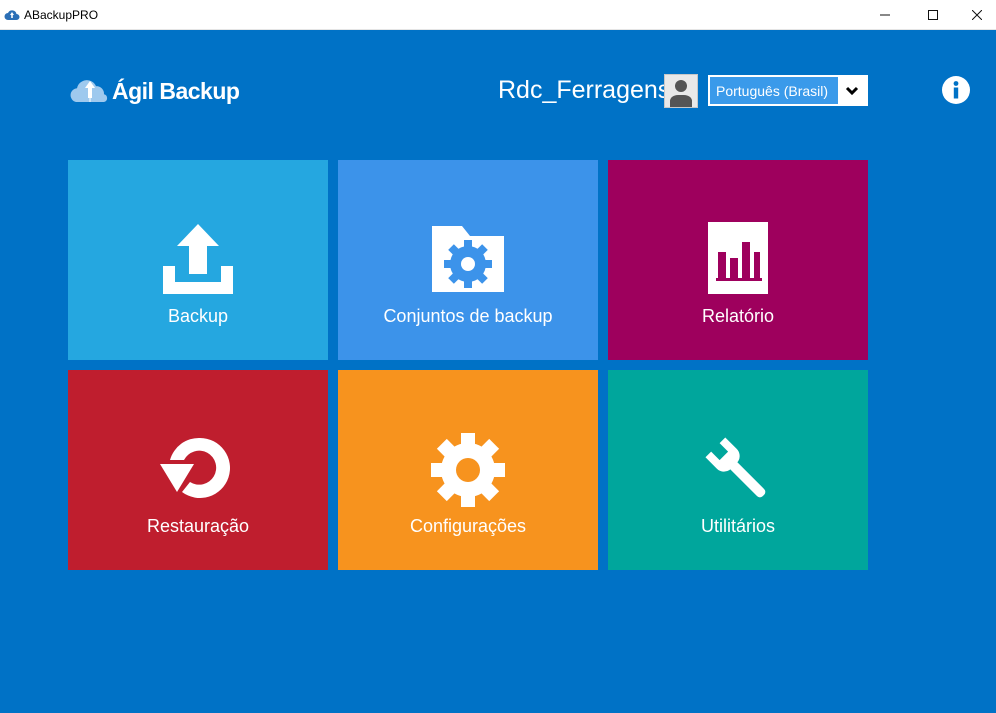  I want to click on maximize-icon, so click(933, 15).